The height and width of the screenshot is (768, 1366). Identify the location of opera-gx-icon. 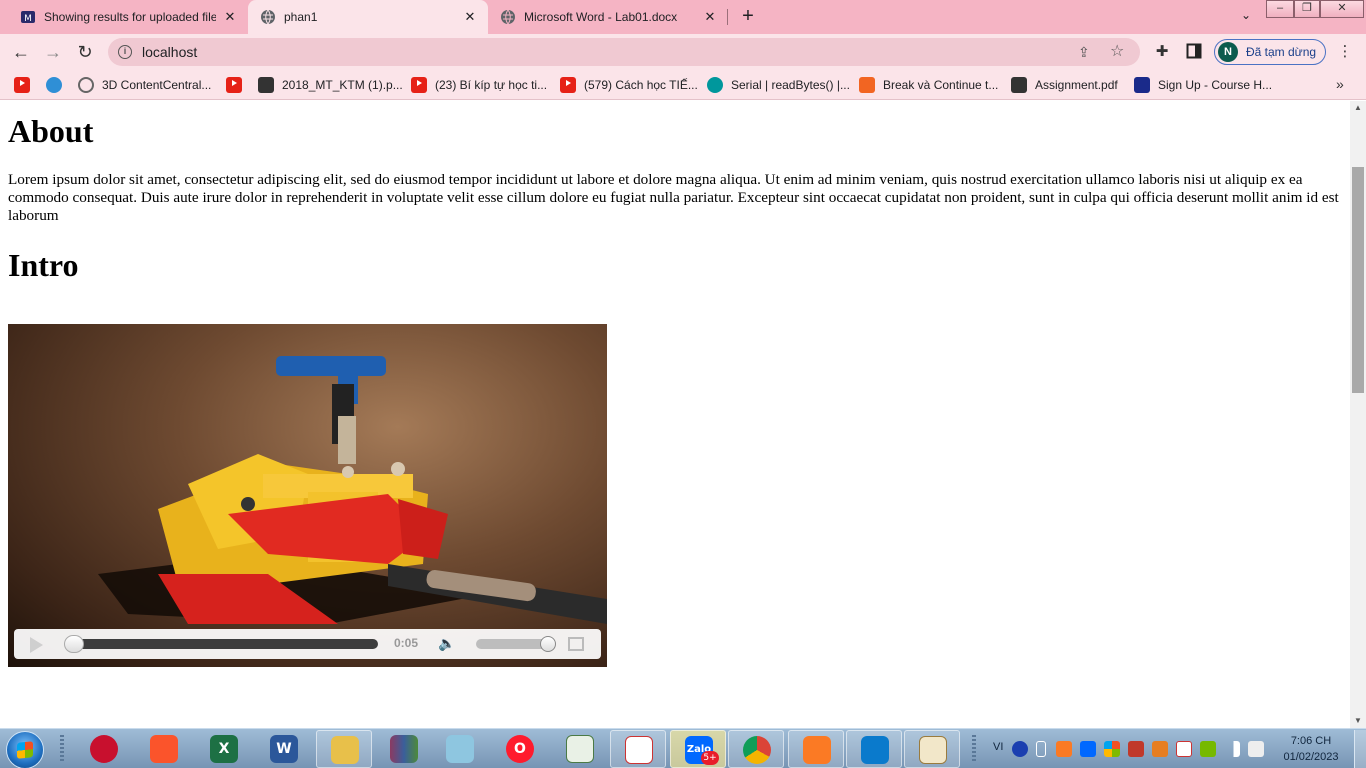
(104, 749).